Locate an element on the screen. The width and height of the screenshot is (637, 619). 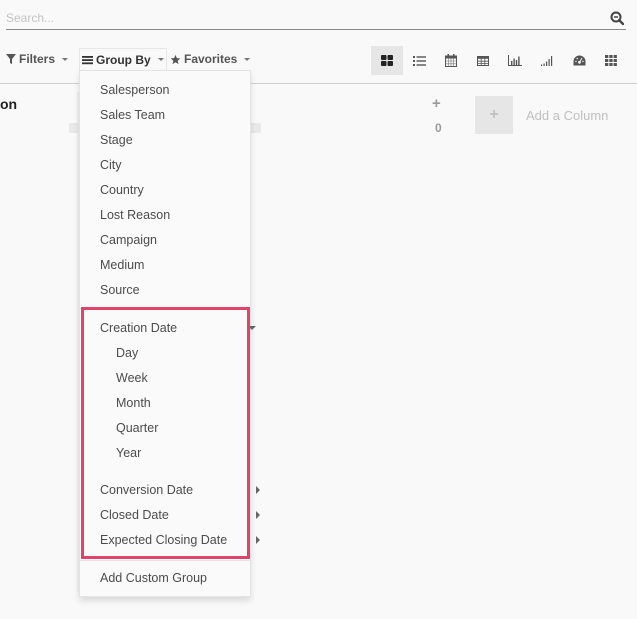
cohort-view-button is located at coordinates (547, 60).